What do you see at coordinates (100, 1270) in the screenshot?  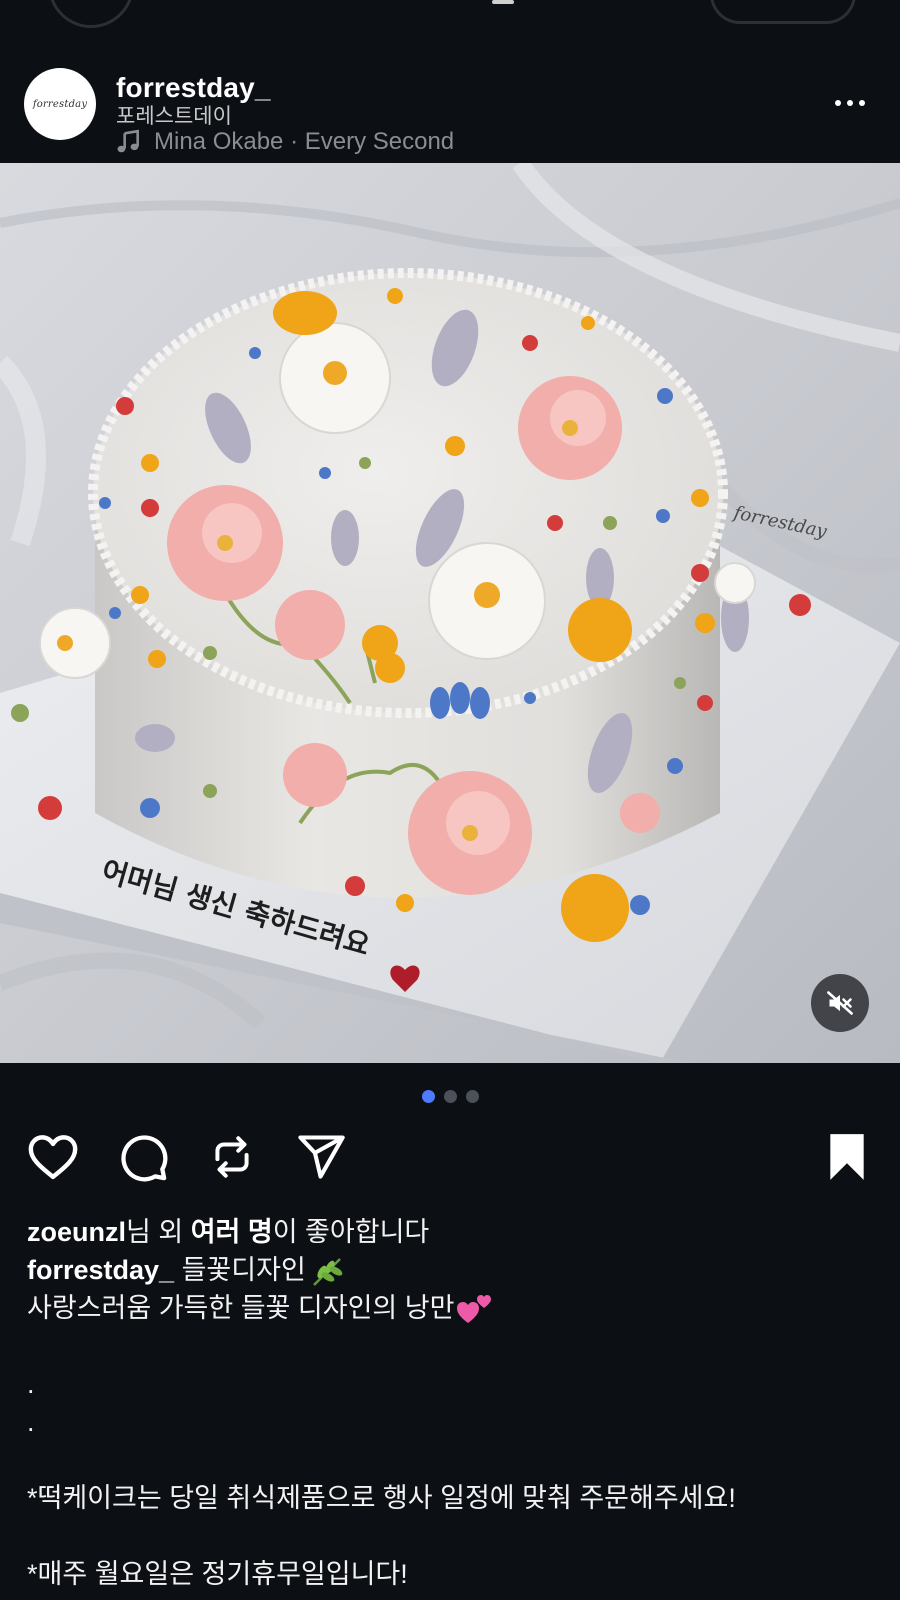 I see `caption-username: forrestday_` at bounding box center [100, 1270].